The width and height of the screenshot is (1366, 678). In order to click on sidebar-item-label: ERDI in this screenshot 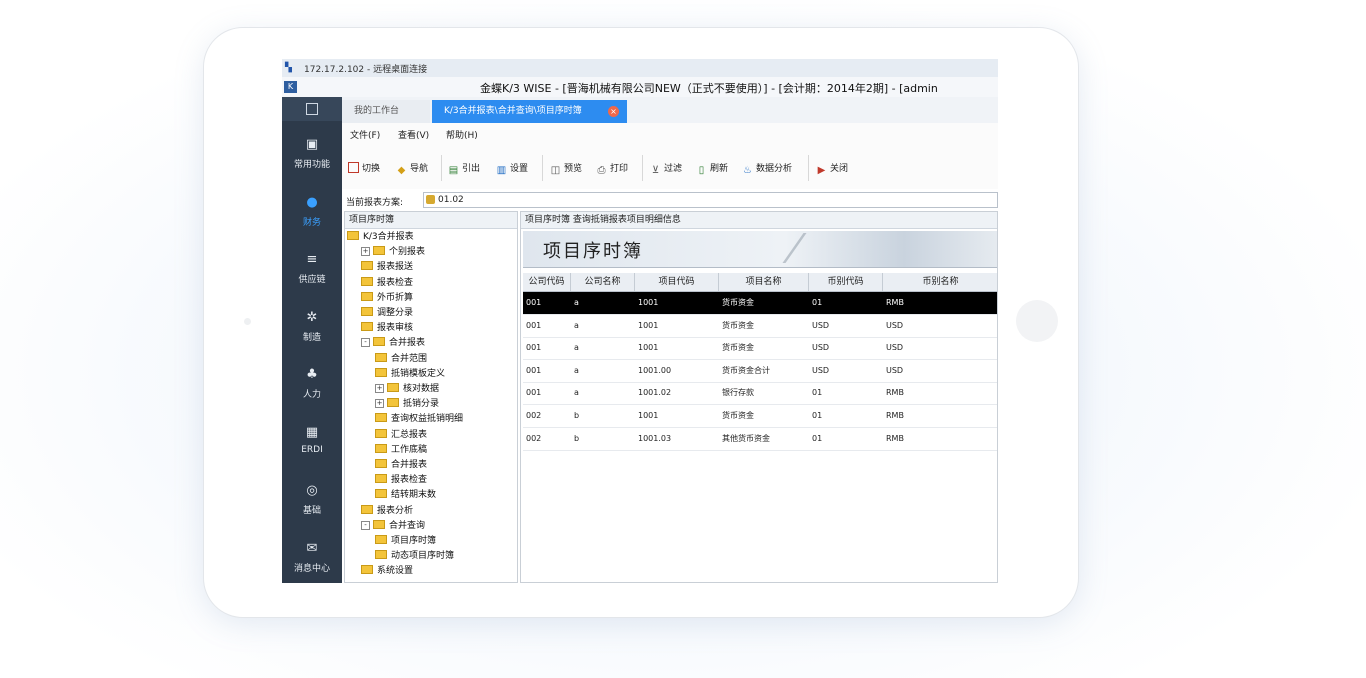, I will do `click(312, 450)`.